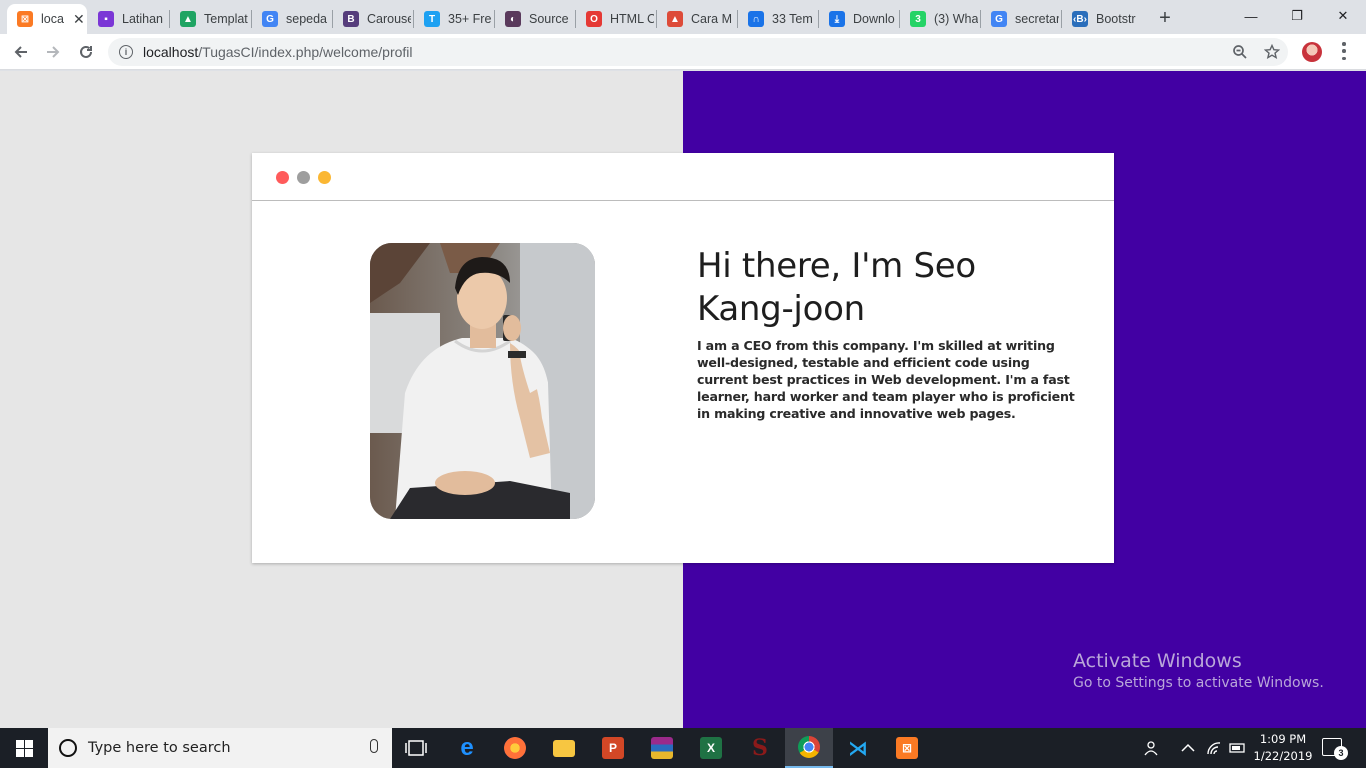  What do you see at coordinates (711, 19) in the screenshot?
I see `tab-title: Cara M` at bounding box center [711, 19].